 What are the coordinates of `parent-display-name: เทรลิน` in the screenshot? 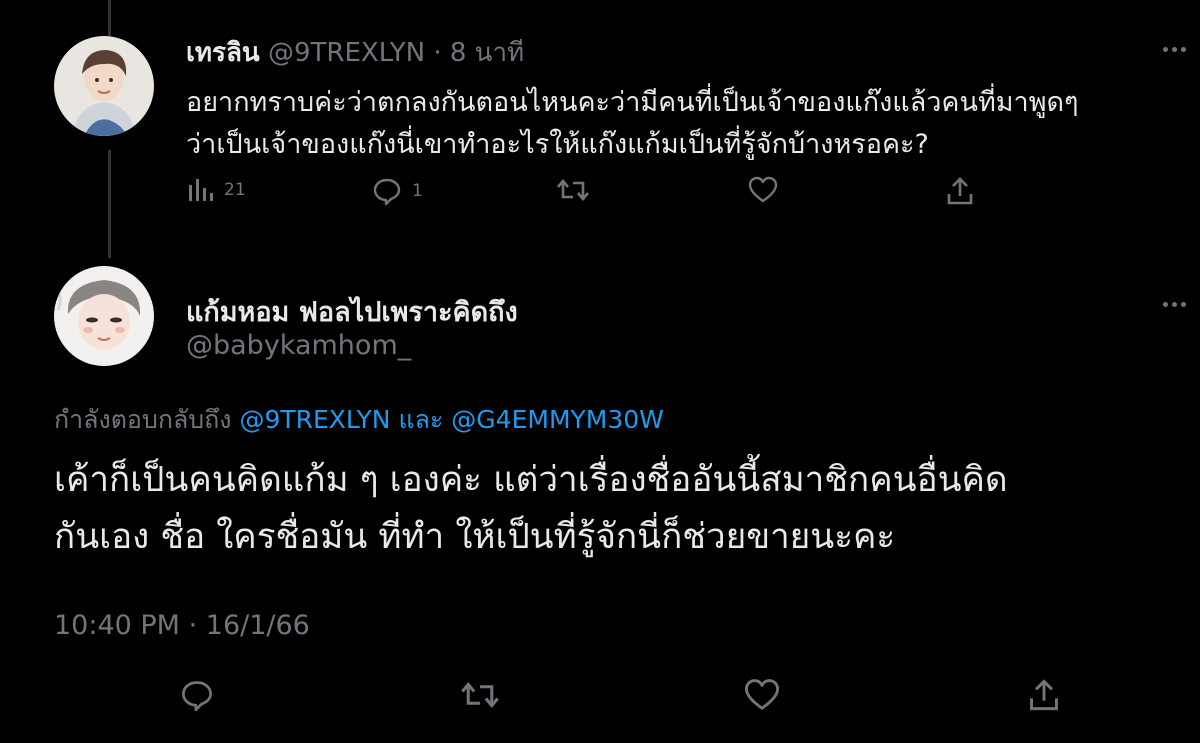 It's located at (223, 53).